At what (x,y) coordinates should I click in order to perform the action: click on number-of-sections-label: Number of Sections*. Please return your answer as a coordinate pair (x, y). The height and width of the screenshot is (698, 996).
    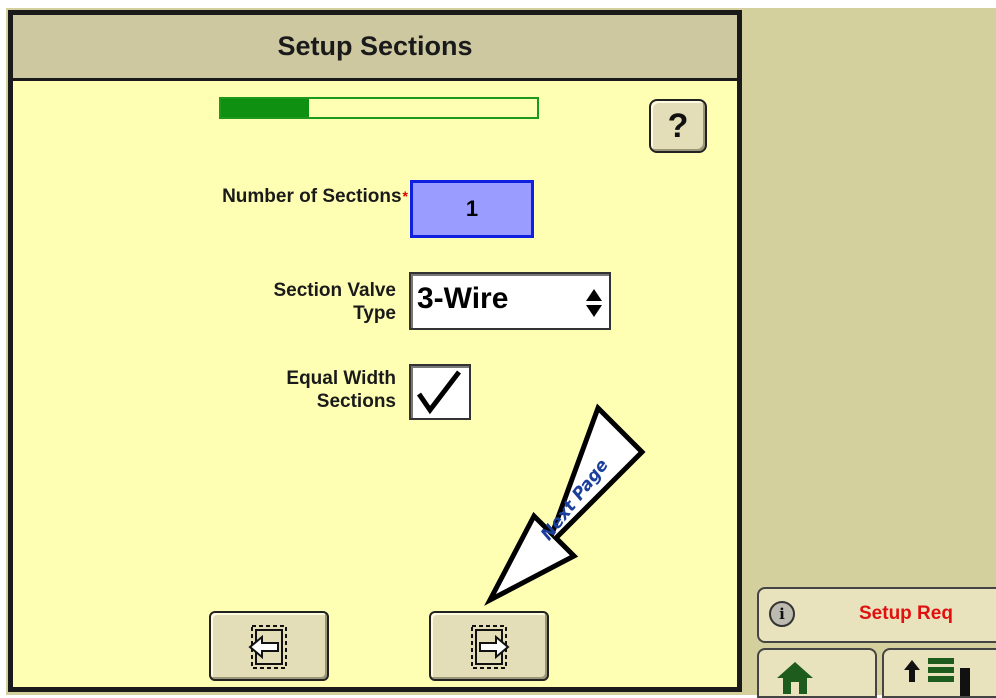
    Looking at the image, I should click on (255, 196).